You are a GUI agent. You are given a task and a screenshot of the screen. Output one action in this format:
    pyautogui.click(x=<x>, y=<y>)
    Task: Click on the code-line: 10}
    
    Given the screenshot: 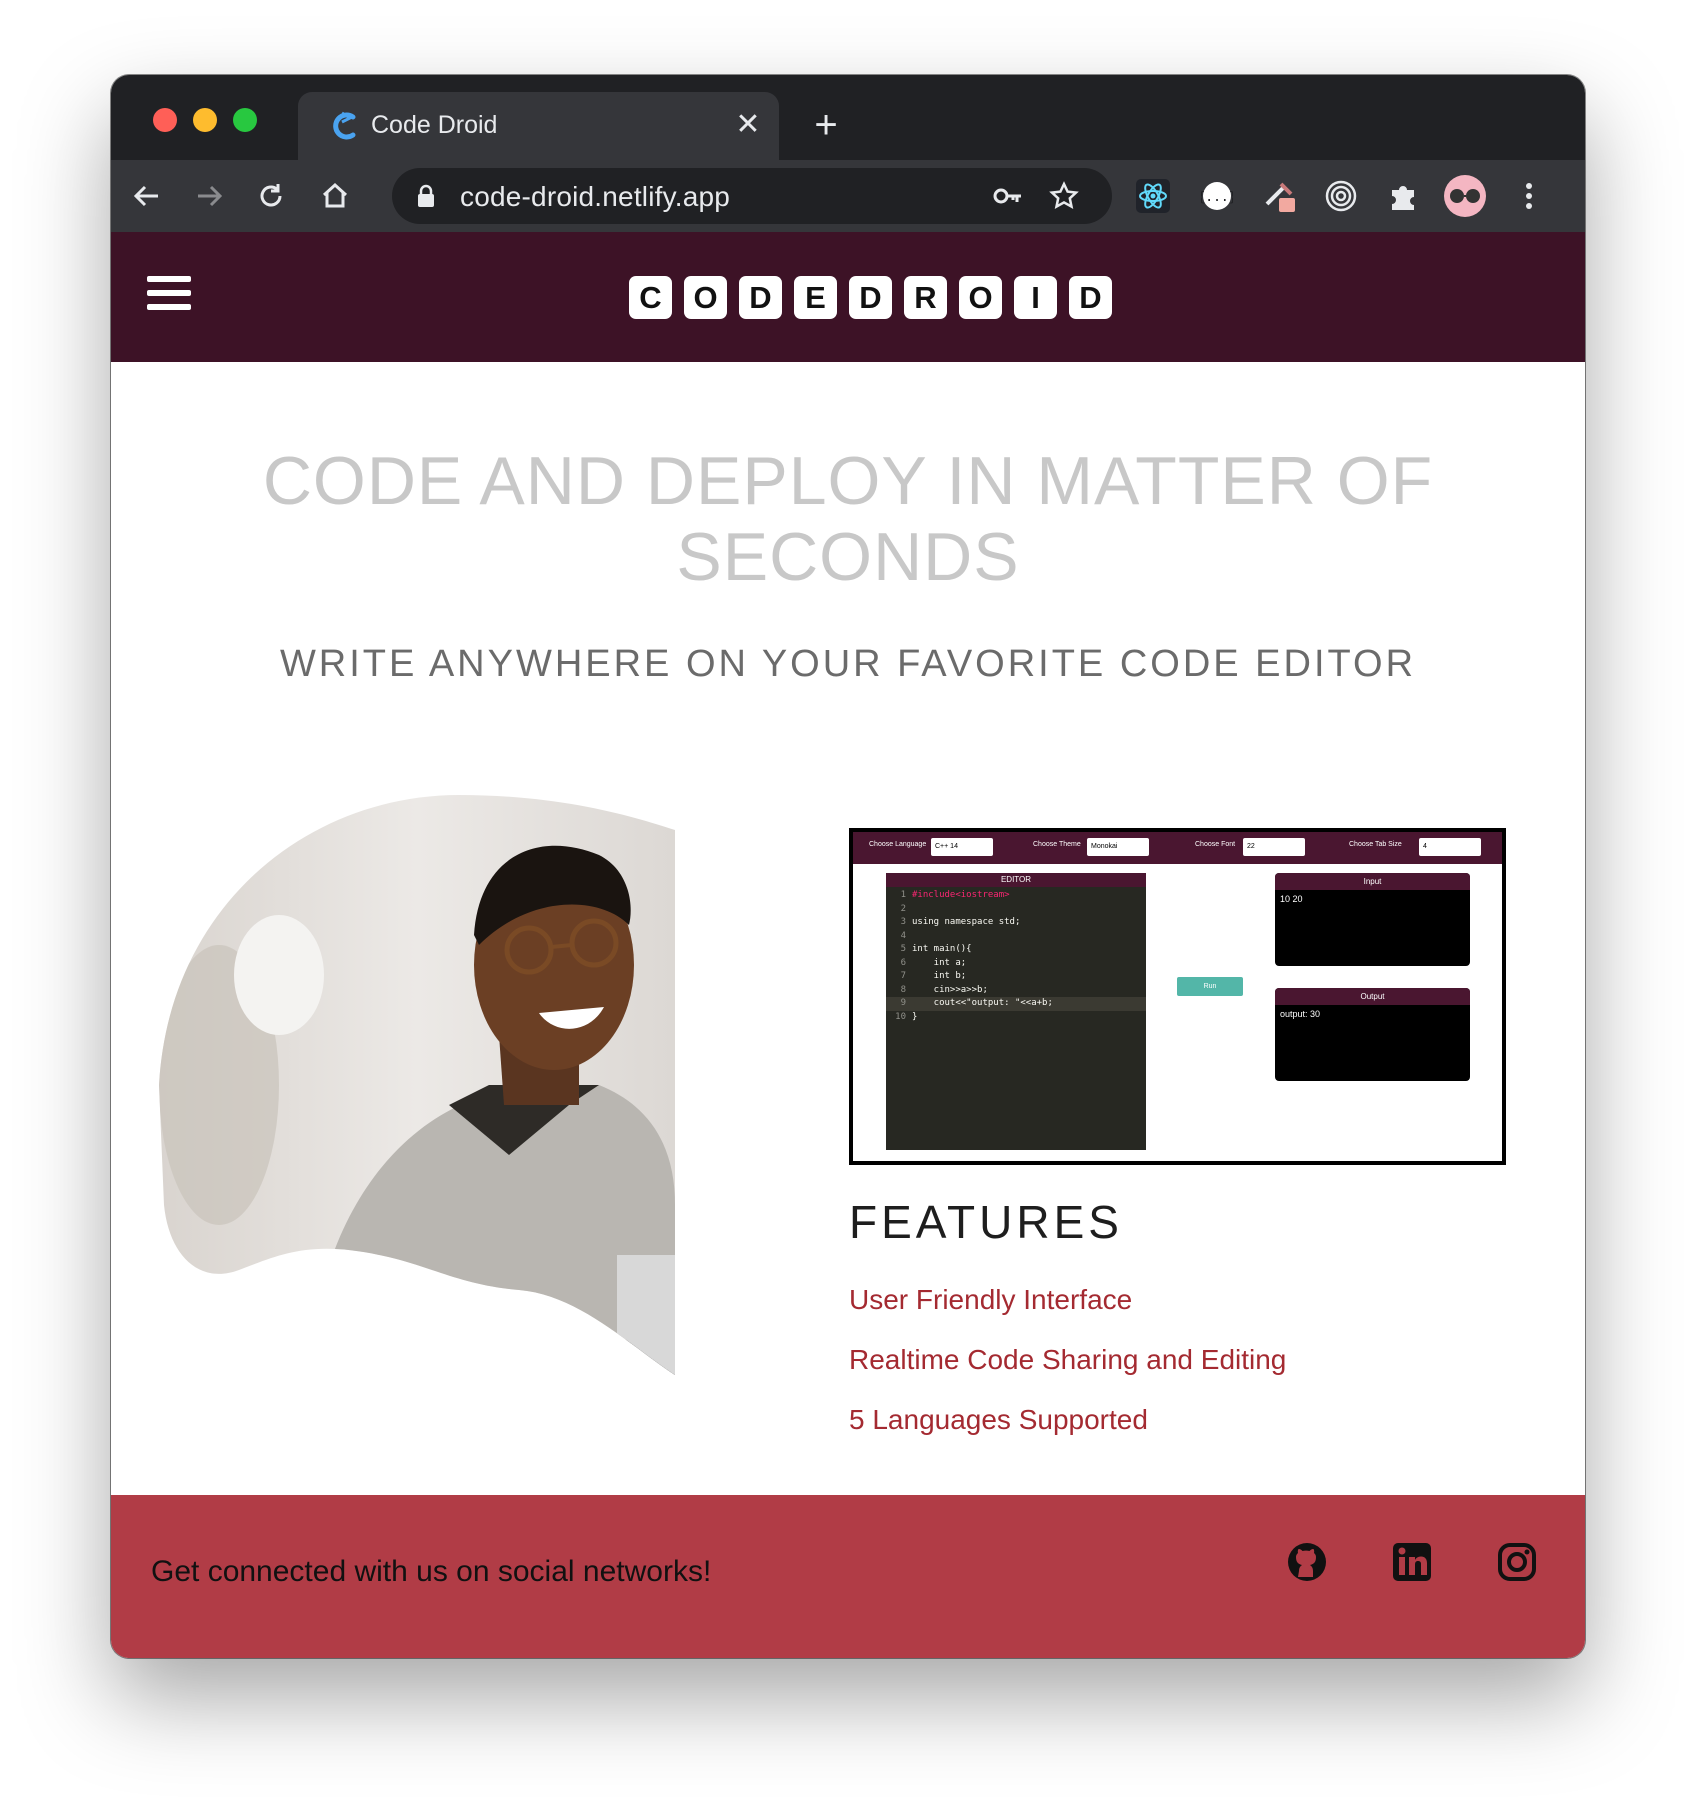 What is the action you would take?
    pyautogui.click(x=906, y=1016)
    